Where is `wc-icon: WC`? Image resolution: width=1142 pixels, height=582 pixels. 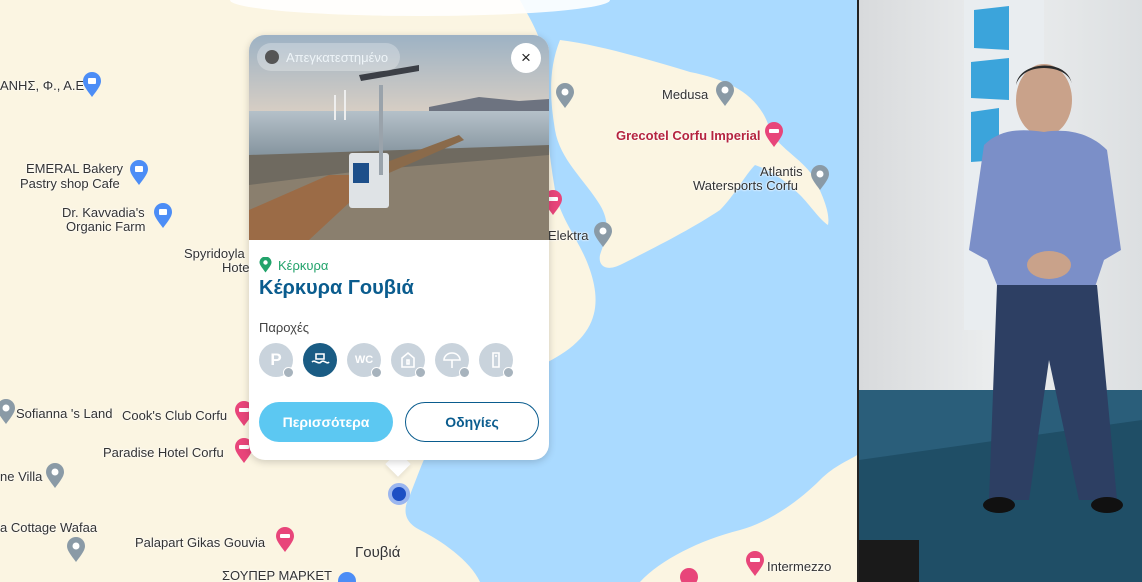
wc-icon: WC is located at coordinates (364, 360).